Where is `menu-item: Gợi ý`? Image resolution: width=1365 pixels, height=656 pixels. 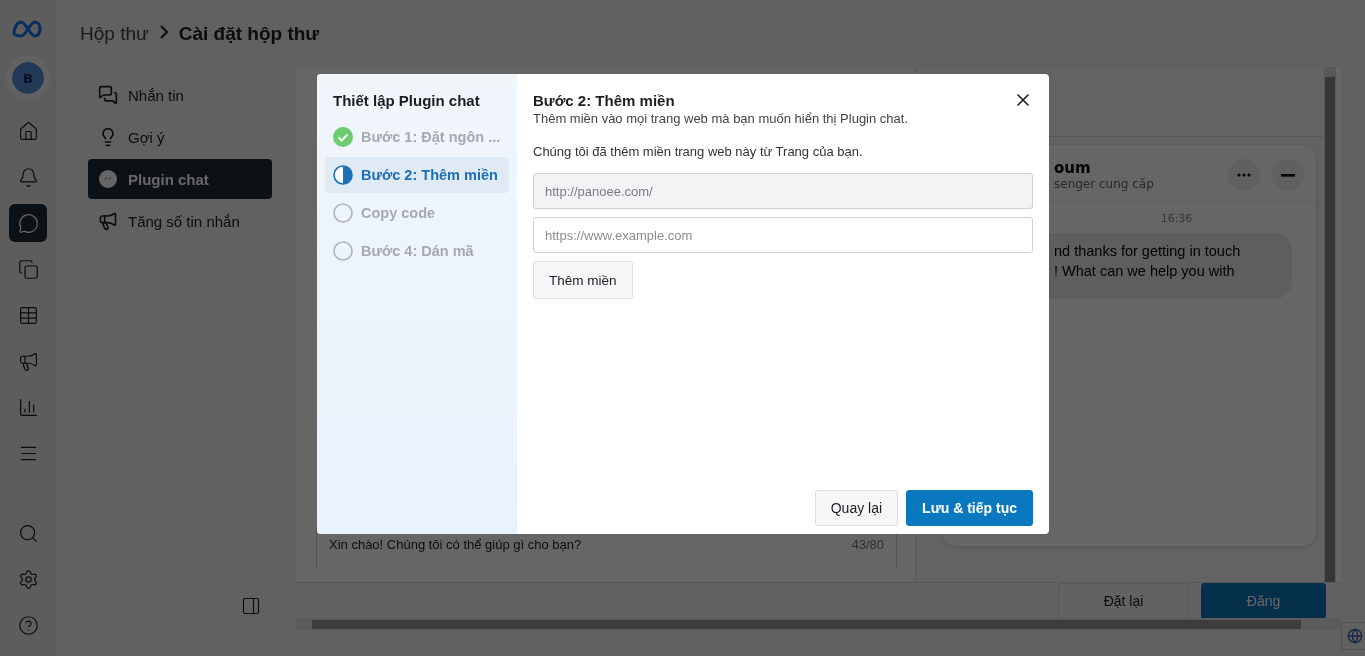 menu-item: Gợi ý is located at coordinates (180, 137).